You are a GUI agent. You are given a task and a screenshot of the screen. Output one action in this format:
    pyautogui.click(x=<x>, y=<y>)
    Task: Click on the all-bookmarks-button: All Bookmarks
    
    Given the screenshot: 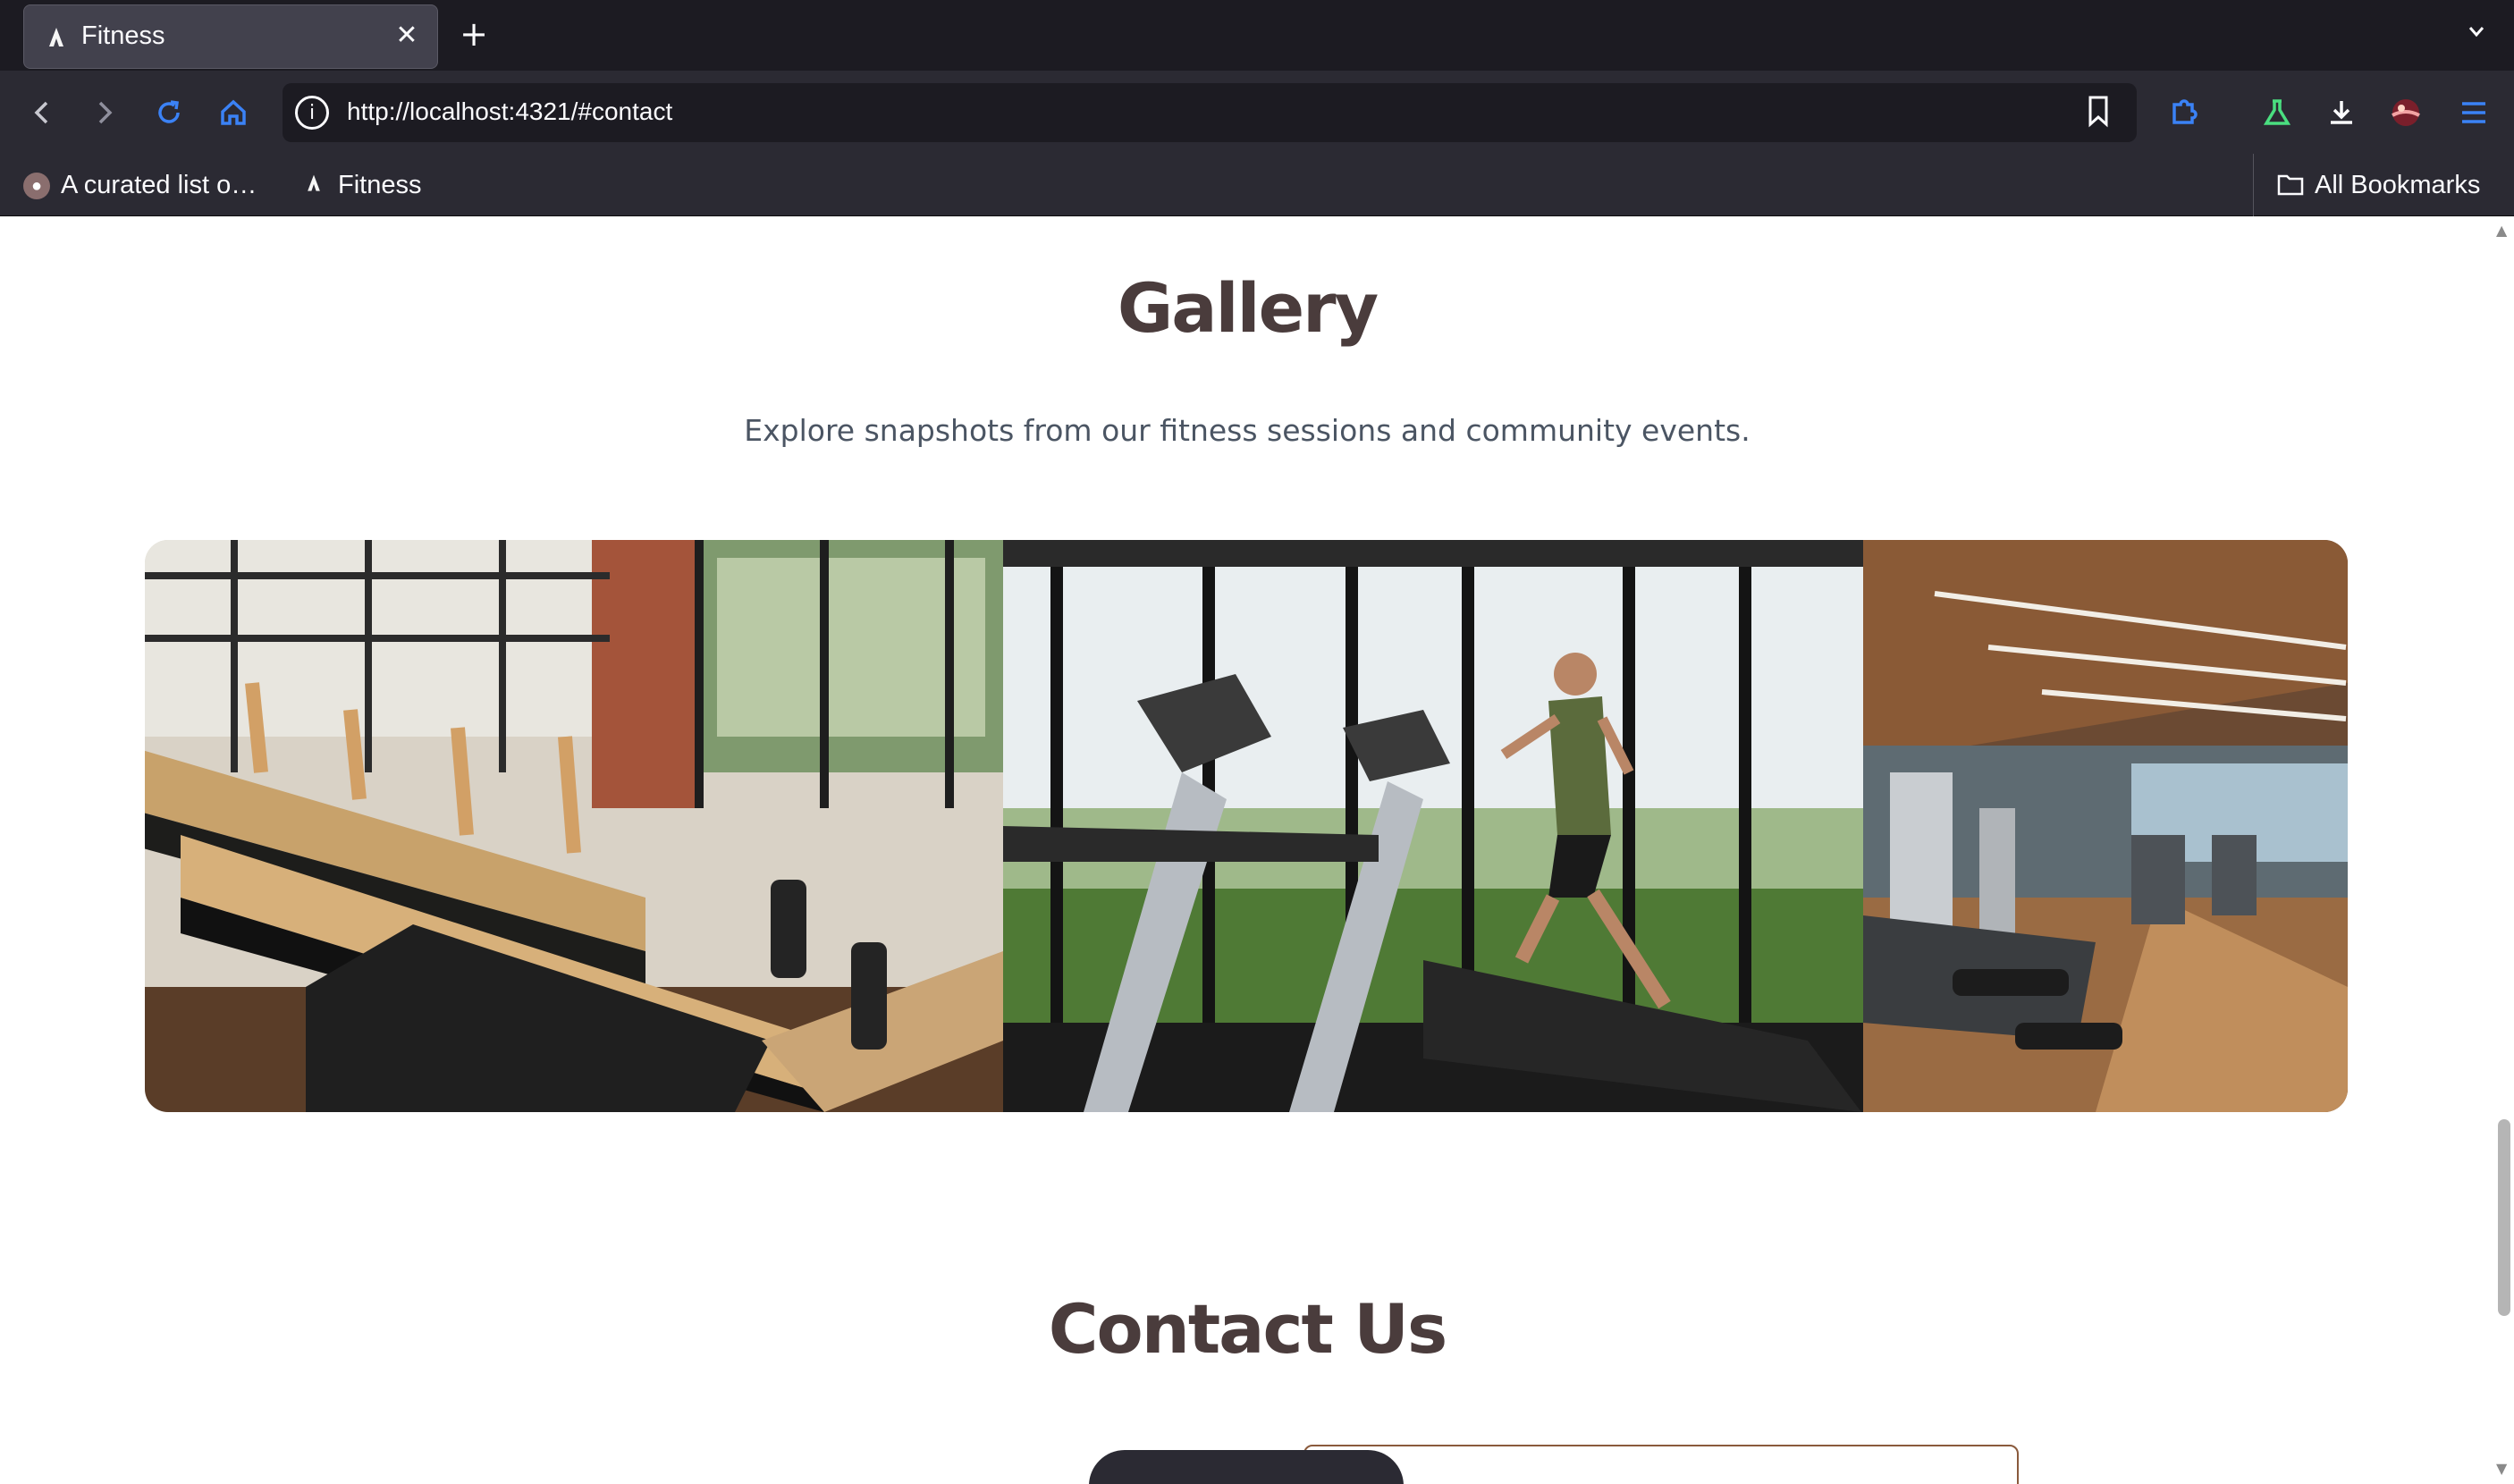 What is the action you would take?
    pyautogui.click(x=2366, y=185)
    